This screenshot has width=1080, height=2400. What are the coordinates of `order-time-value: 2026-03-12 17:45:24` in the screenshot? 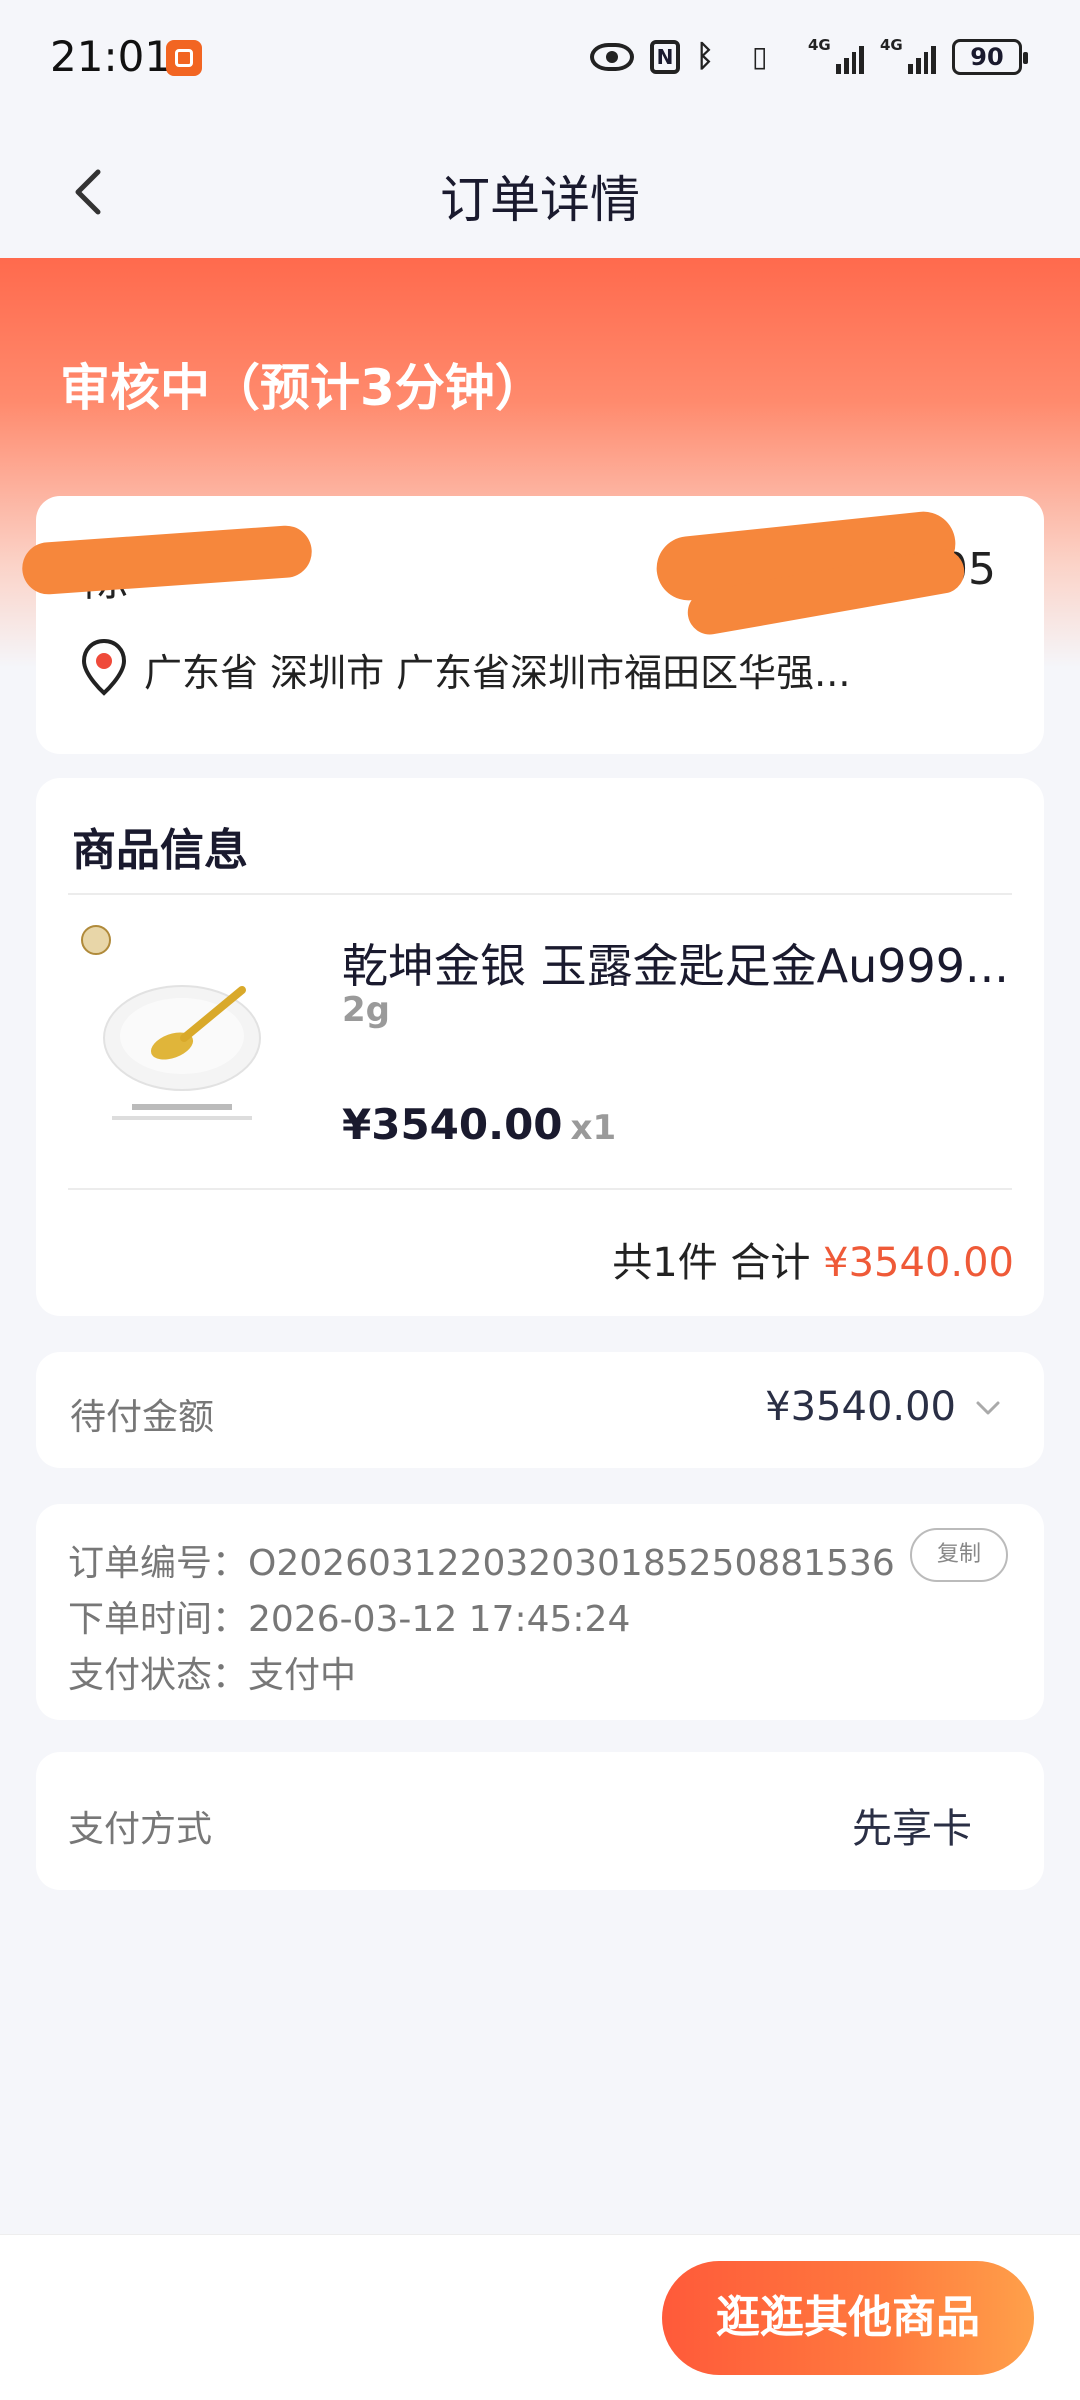 It's located at (439, 1619).